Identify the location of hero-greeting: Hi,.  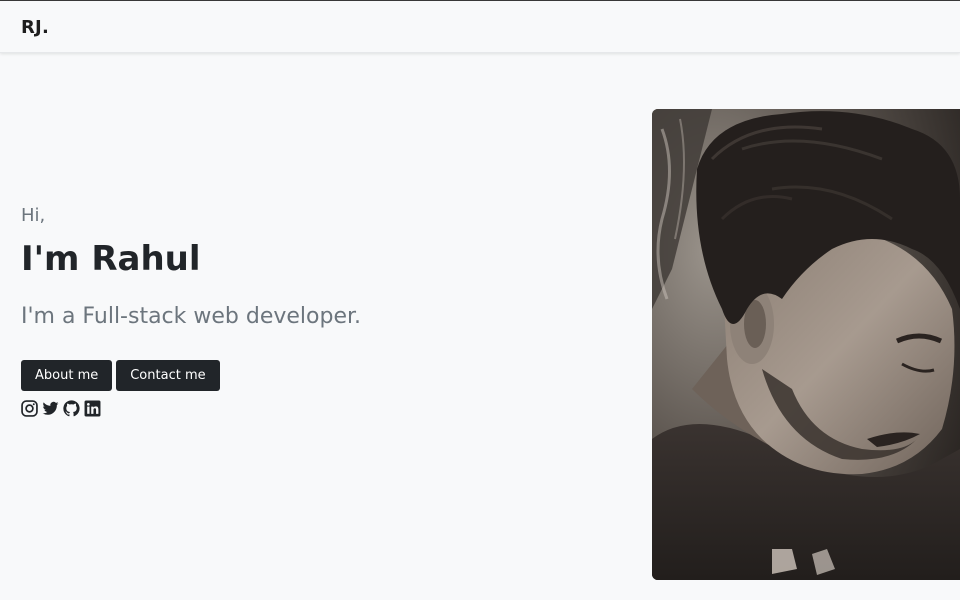
(33, 215).